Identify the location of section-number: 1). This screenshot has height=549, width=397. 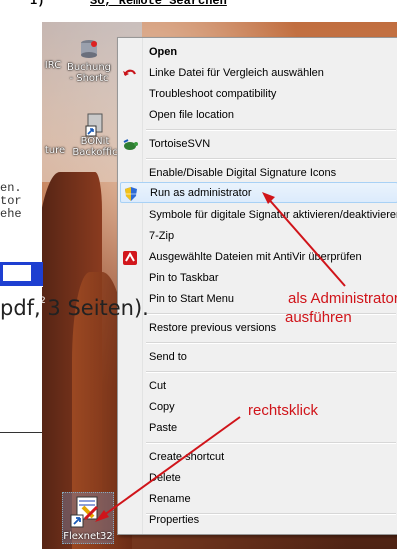
(37, 4).